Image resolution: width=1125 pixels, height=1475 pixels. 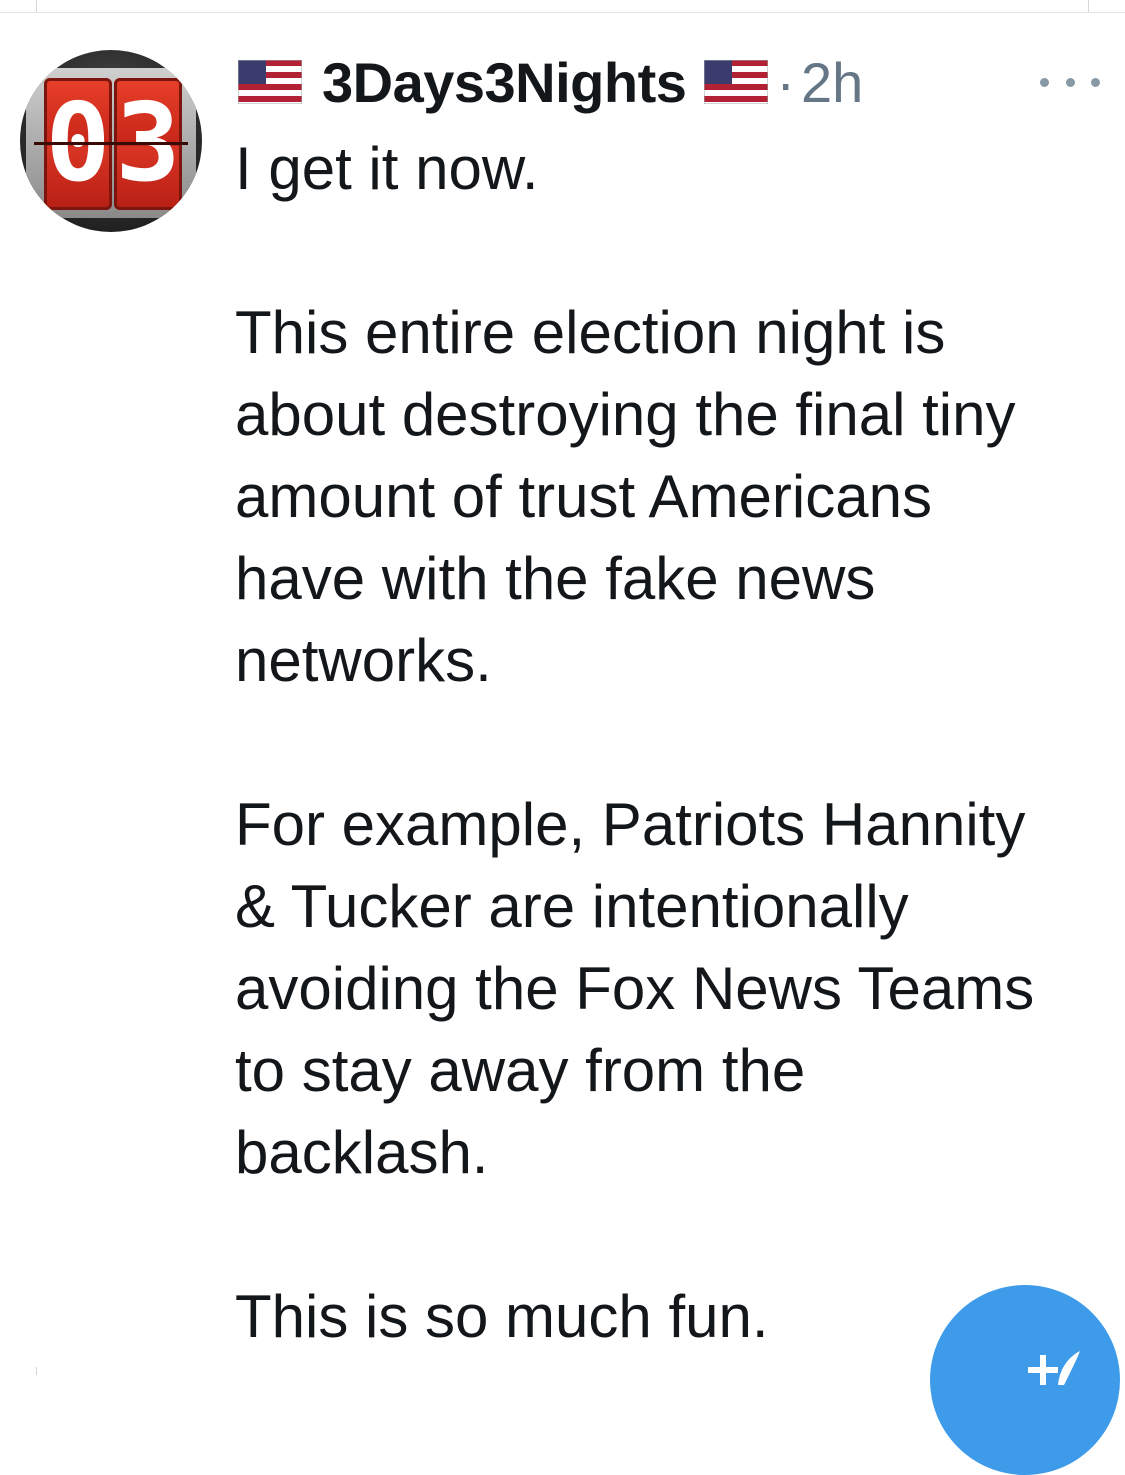 What do you see at coordinates (832, 82) in the screenshot?
I see `post-timestamp: 2h` at bounding box center [832, 82].